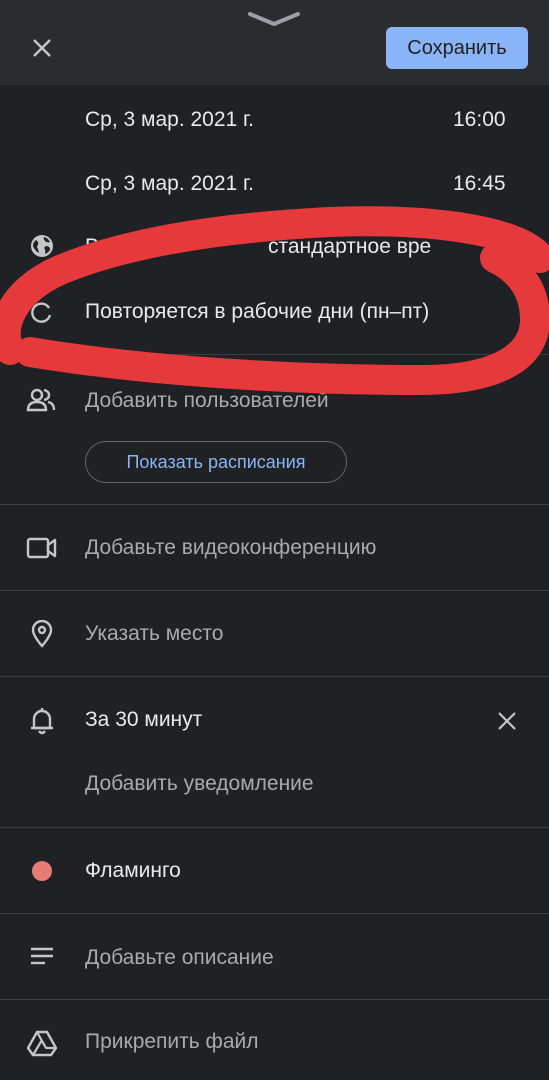 This screenshot has width=549, height=1080. Describe the element at coordinates (172, 1042) in the screenshot. I see `attach-file-button: Прикрепить файл` at that location.